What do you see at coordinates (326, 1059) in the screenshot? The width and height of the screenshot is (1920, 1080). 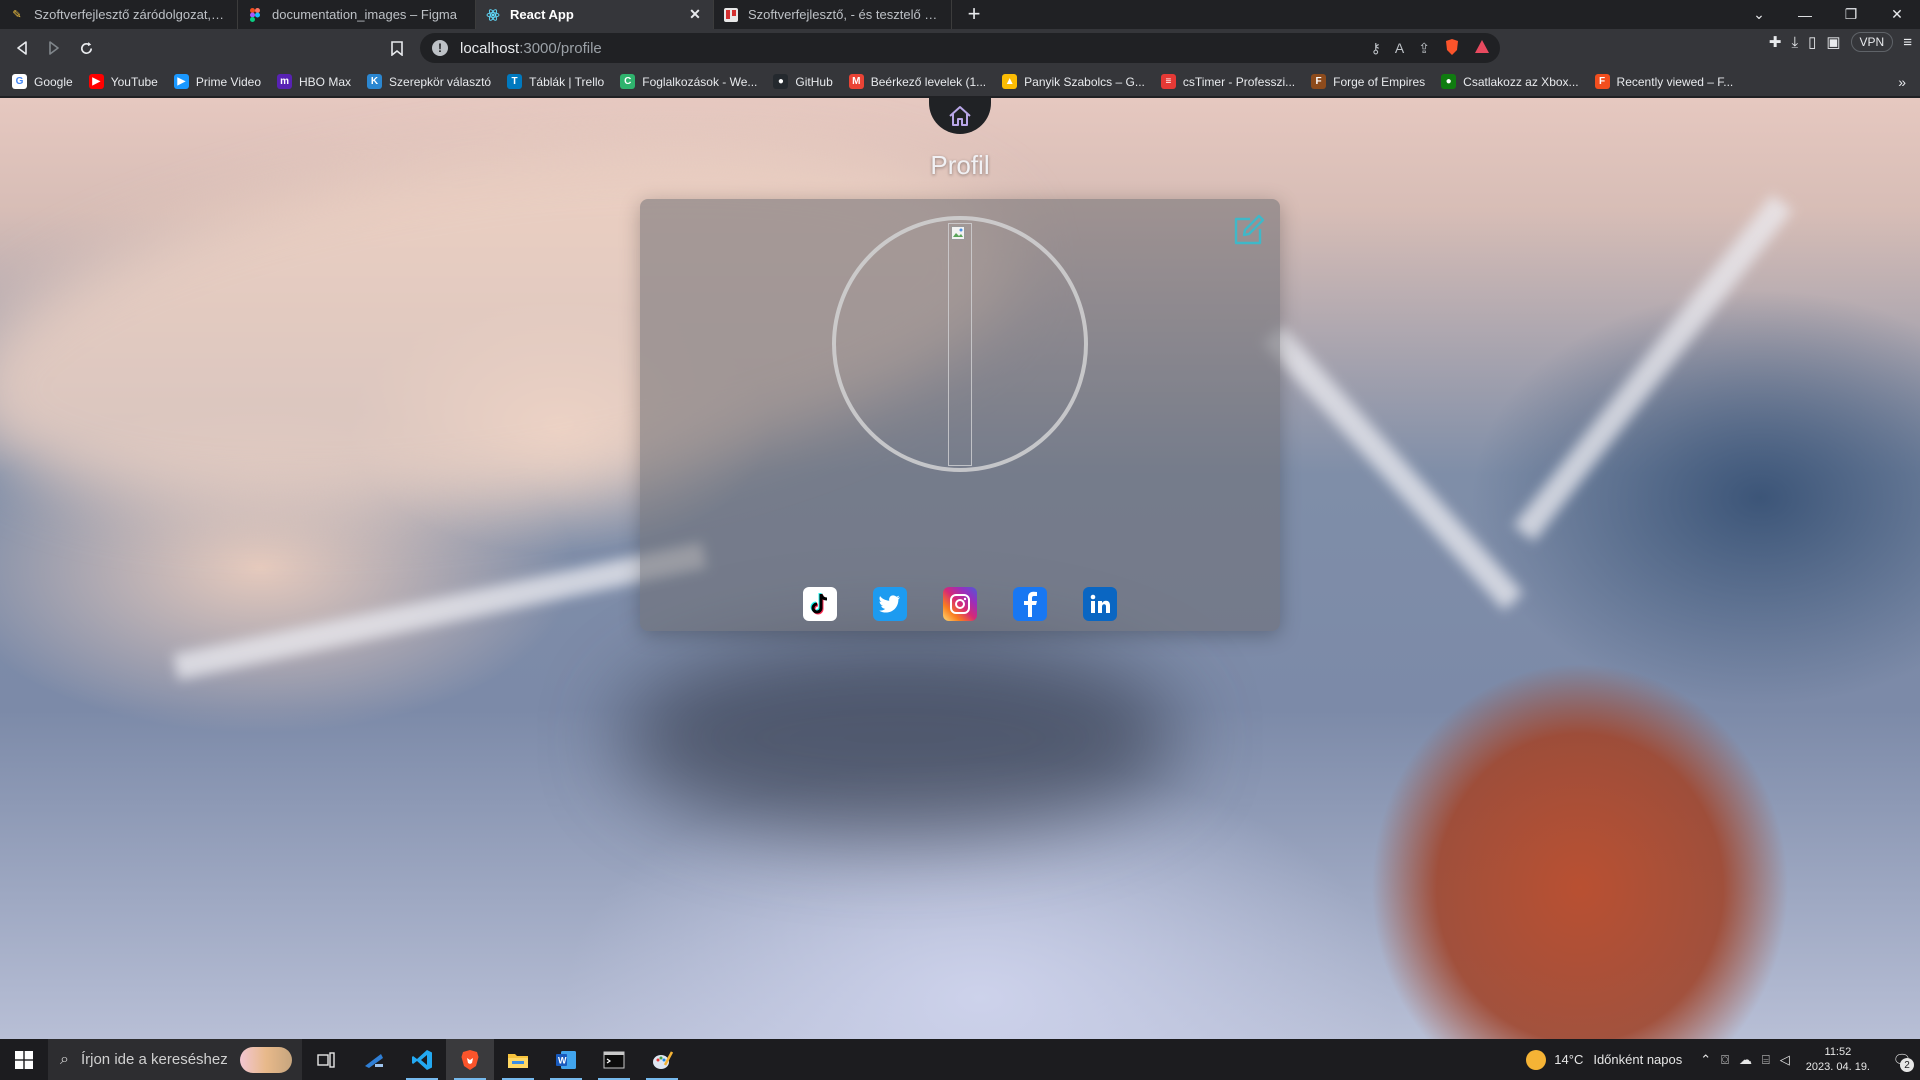 I see `task-view-icon` at bounding box center [326, 1059].